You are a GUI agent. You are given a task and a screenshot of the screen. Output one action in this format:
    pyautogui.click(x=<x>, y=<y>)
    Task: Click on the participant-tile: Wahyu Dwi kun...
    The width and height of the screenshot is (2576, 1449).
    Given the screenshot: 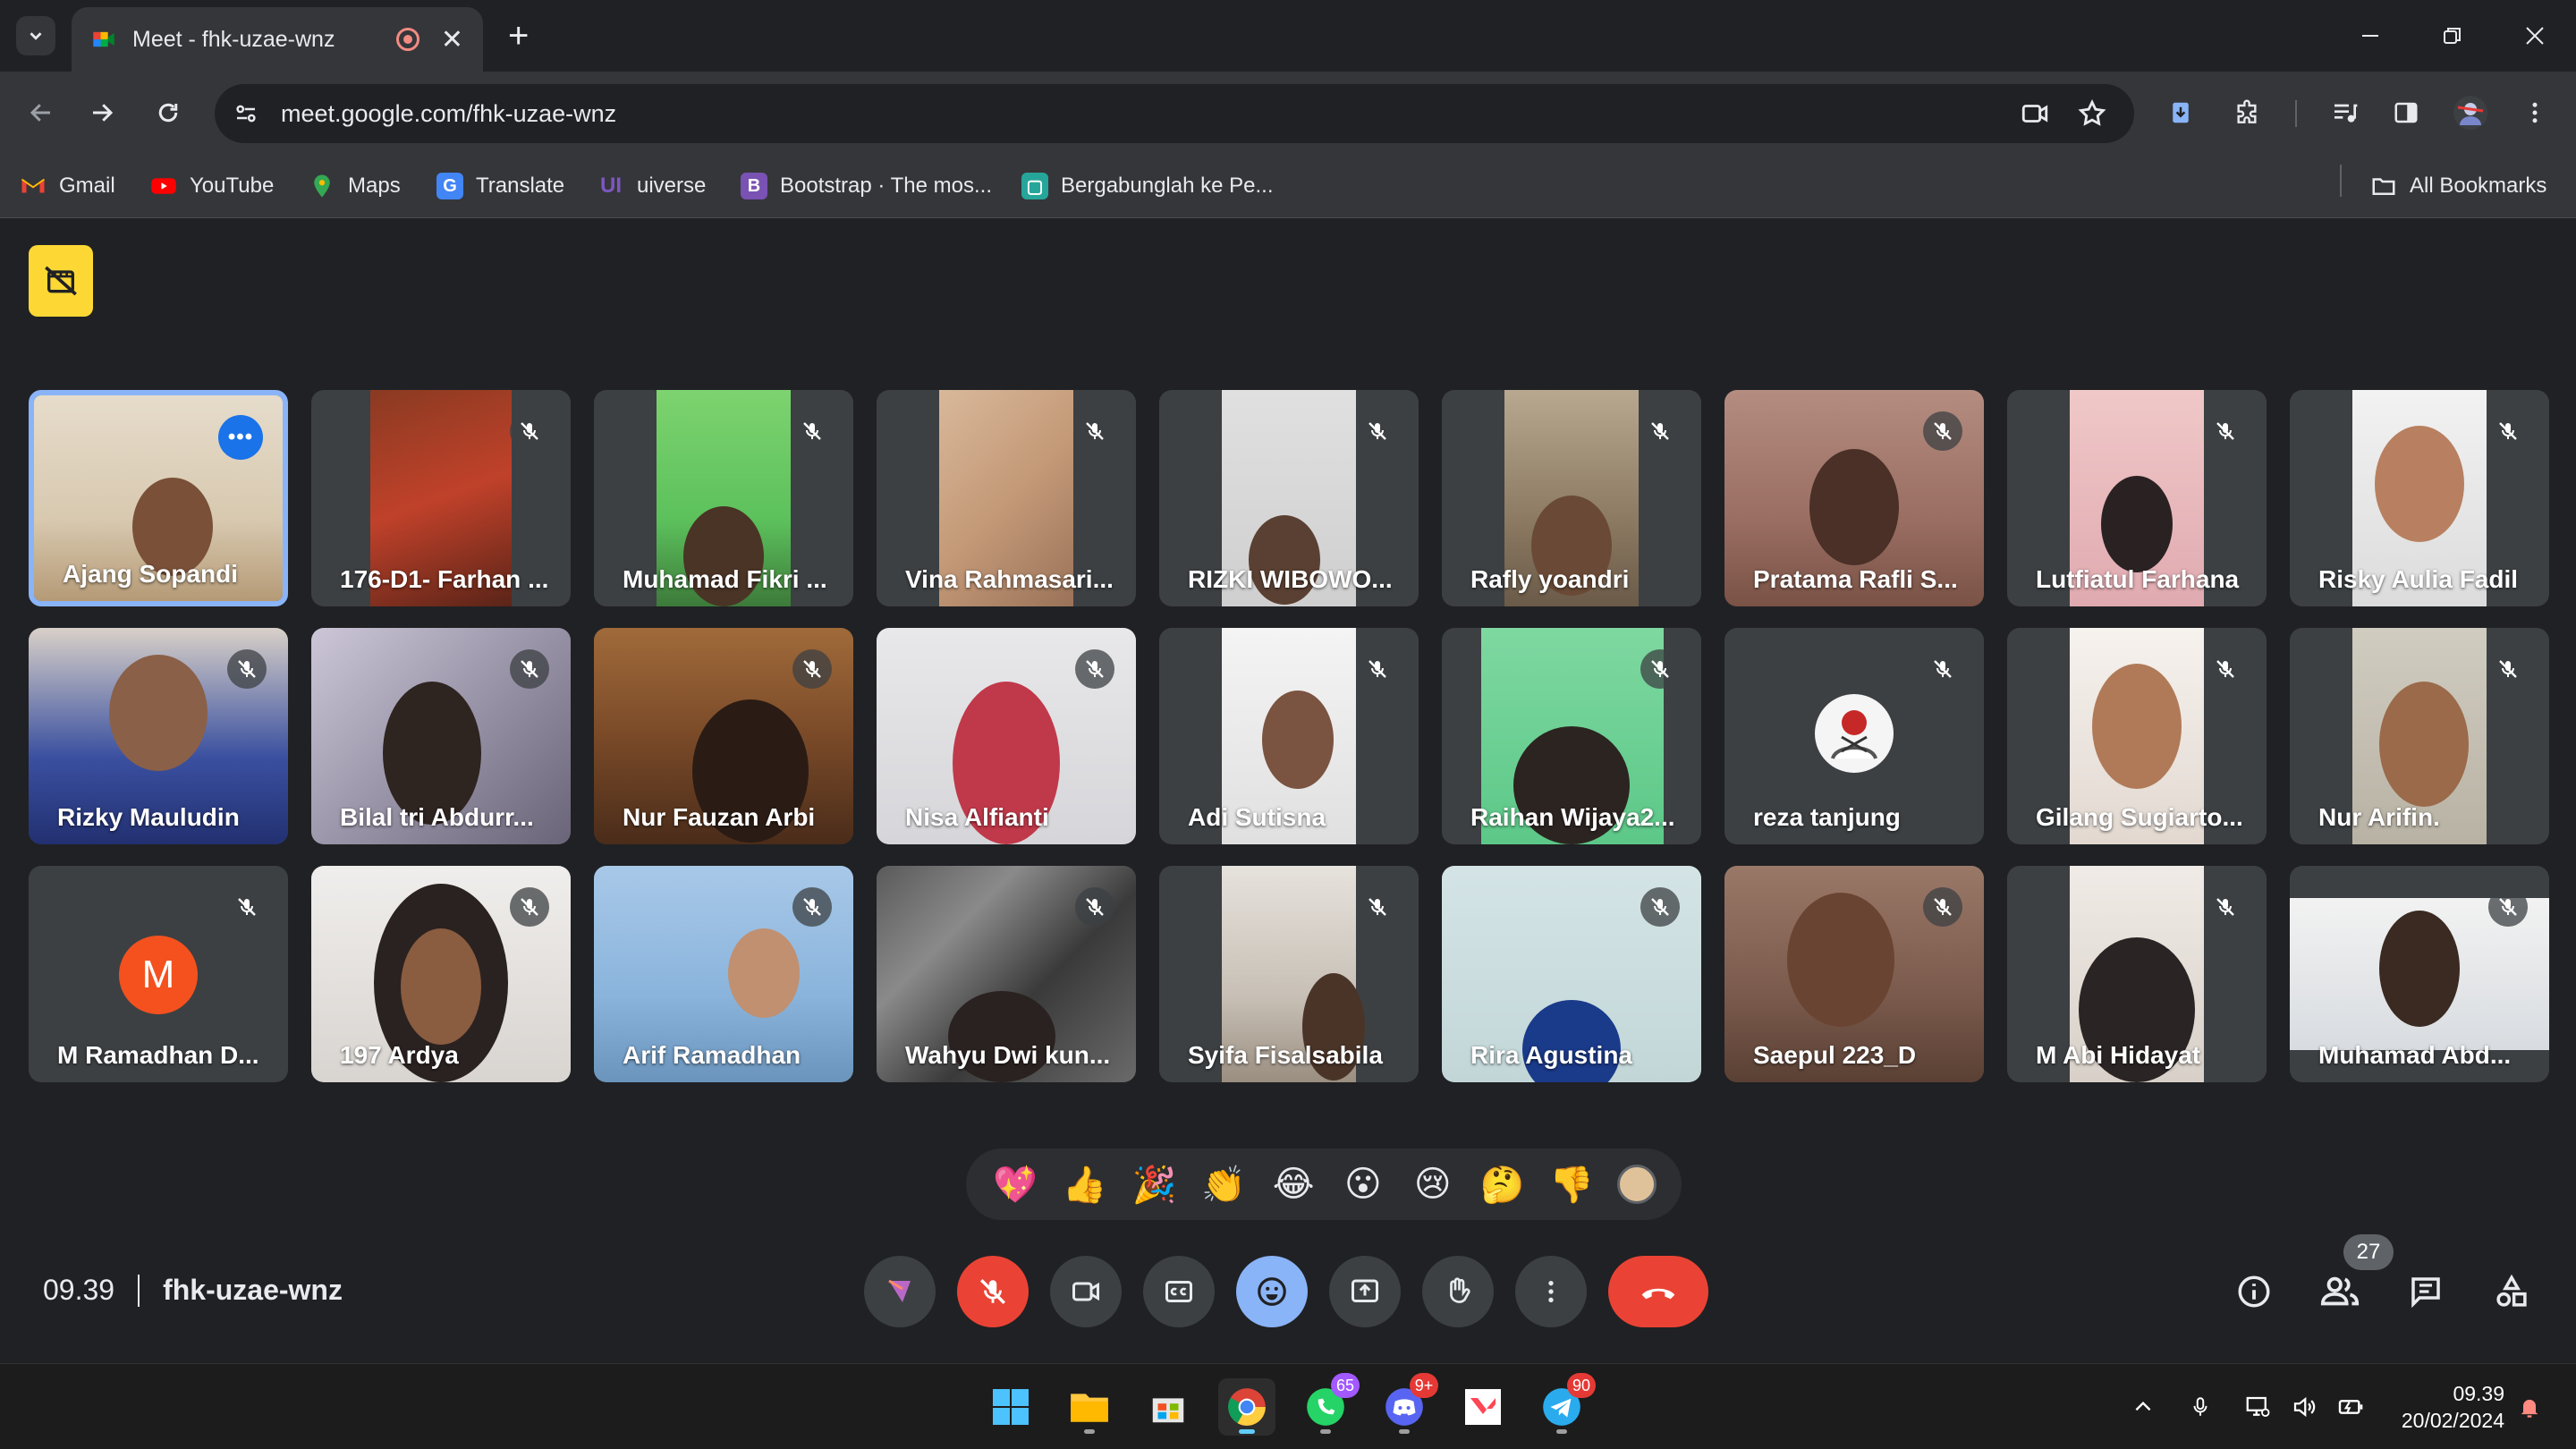 What is the action you would take?
    pyautogui.click(x=1006, y=974)
    